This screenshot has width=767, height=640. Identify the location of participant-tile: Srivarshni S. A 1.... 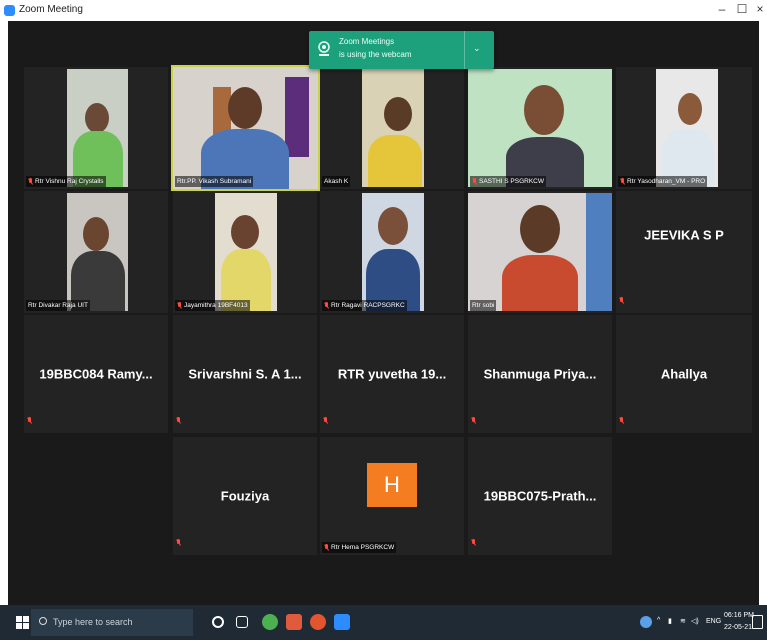
(245, 374).